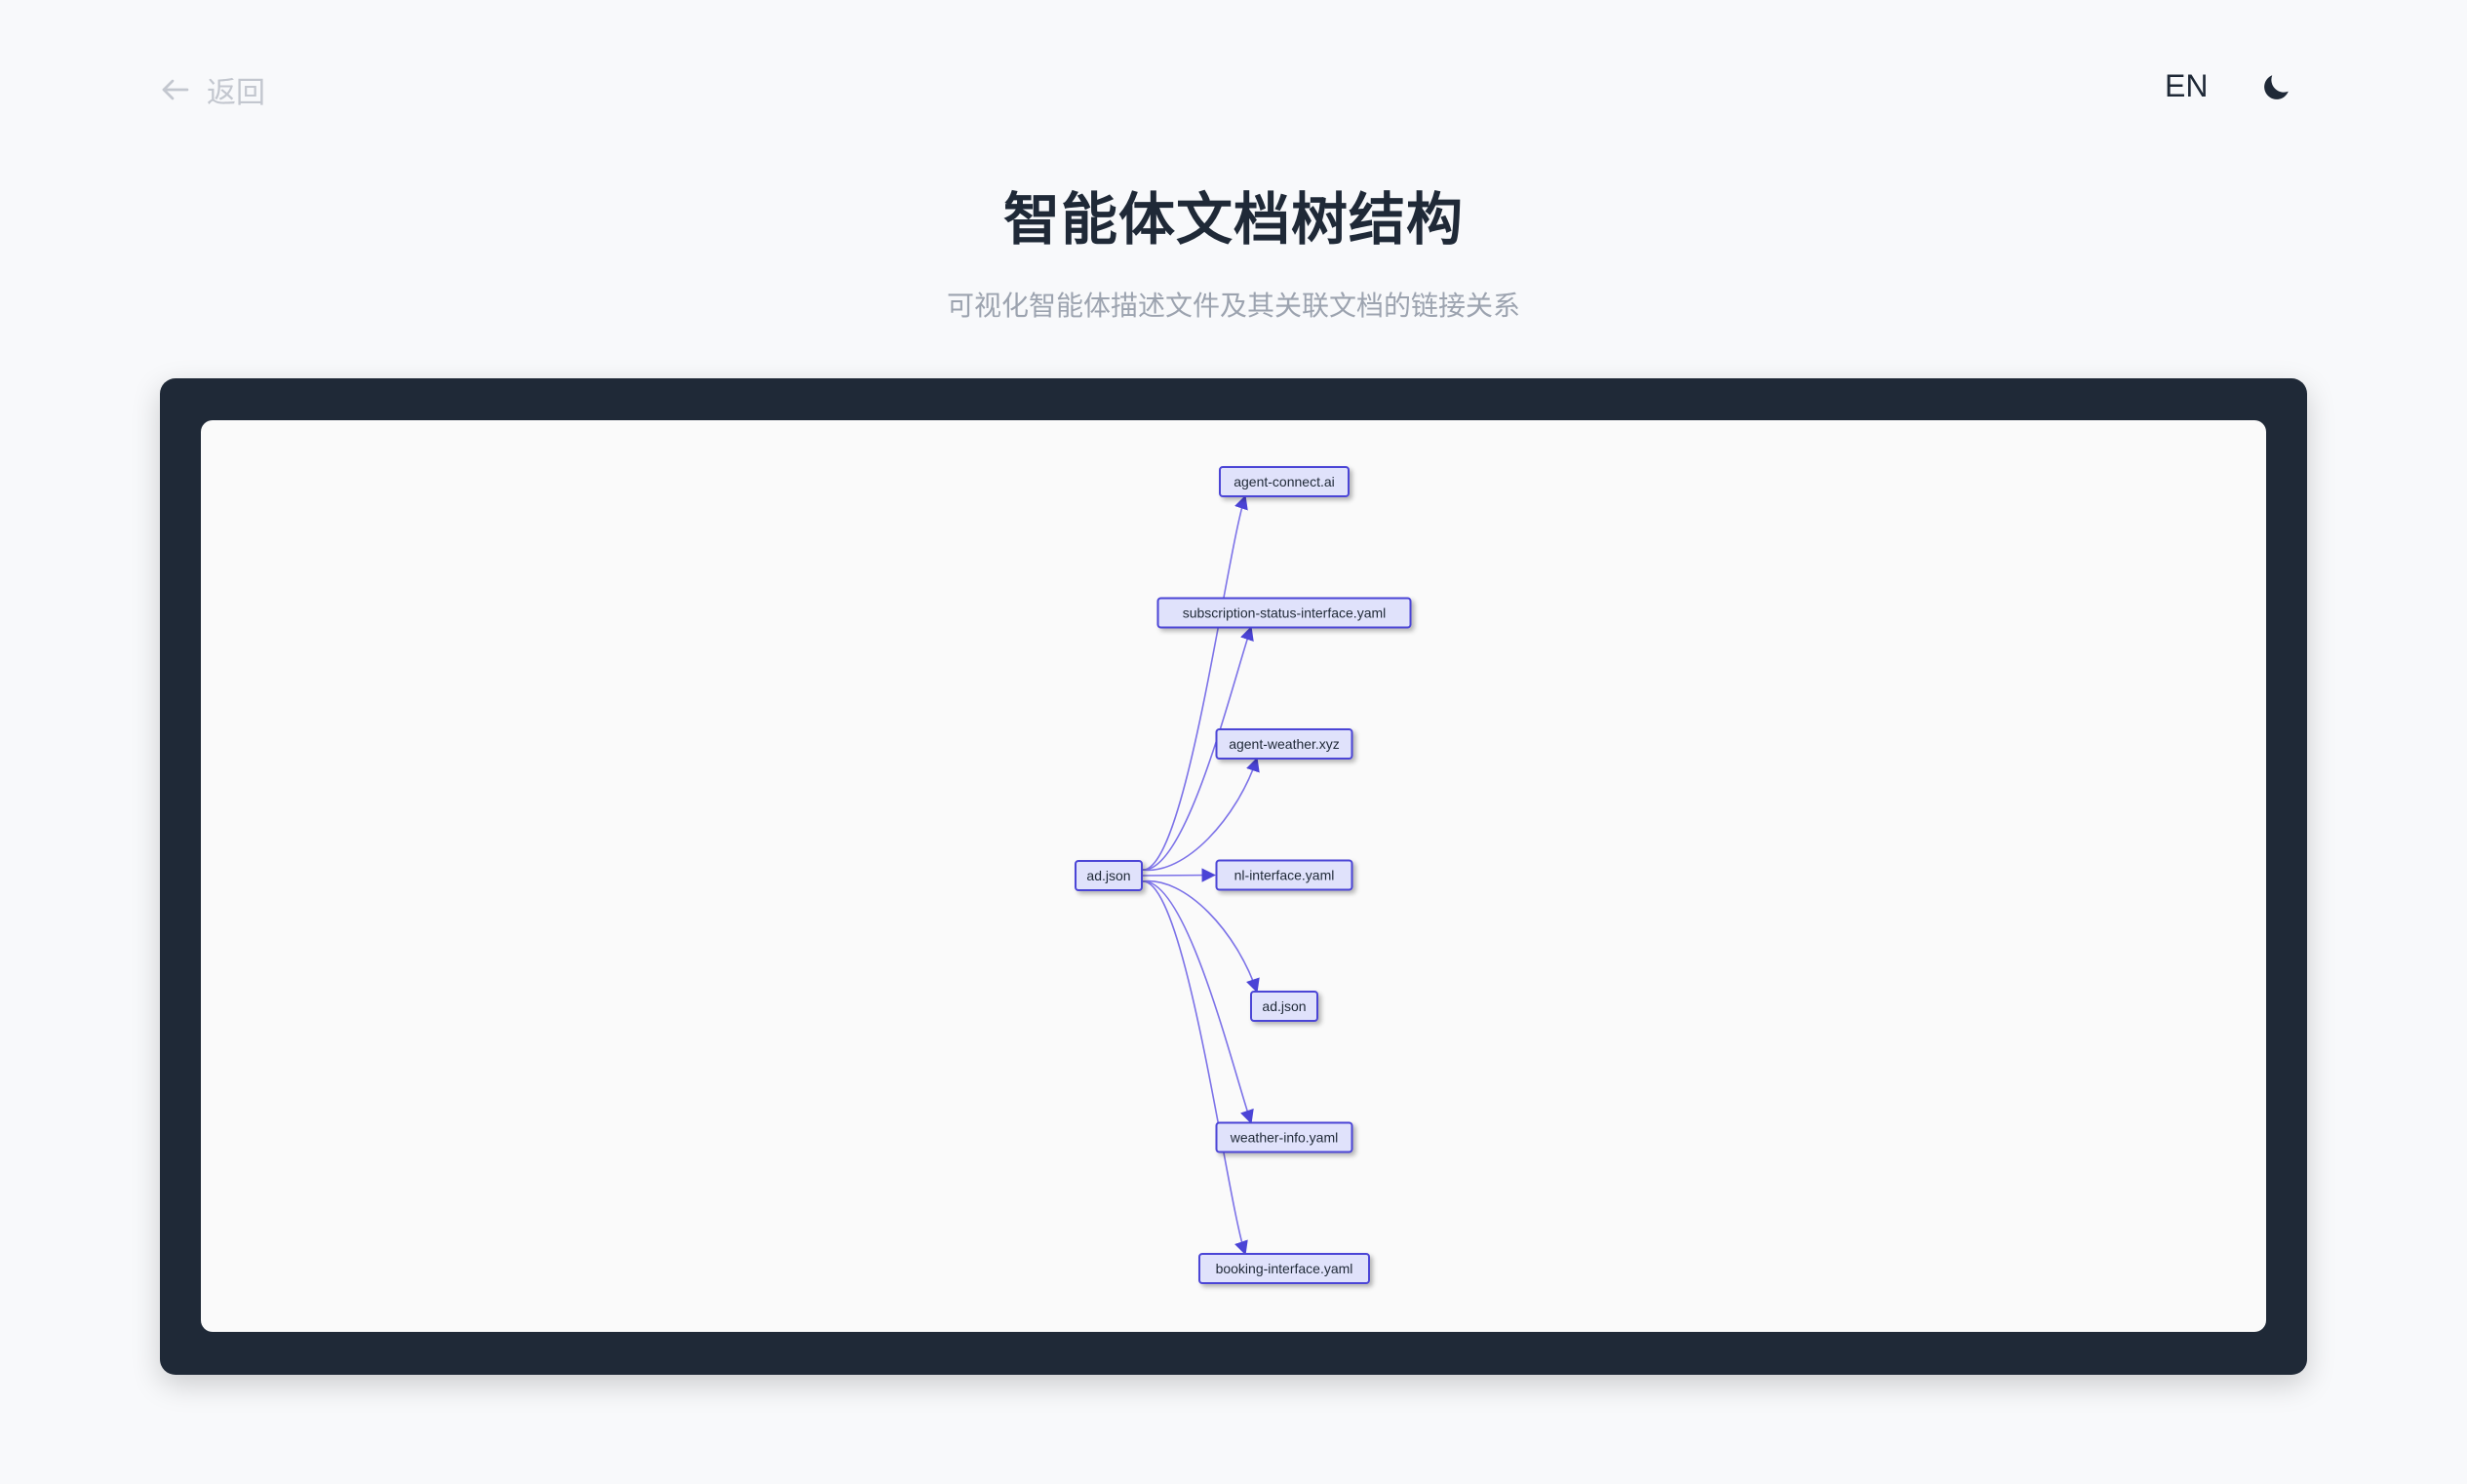 The width and height of the screenshot is (2467, 1484). I want to click on tree-node-child: nl-interface.yaml, so click(1284, 875).